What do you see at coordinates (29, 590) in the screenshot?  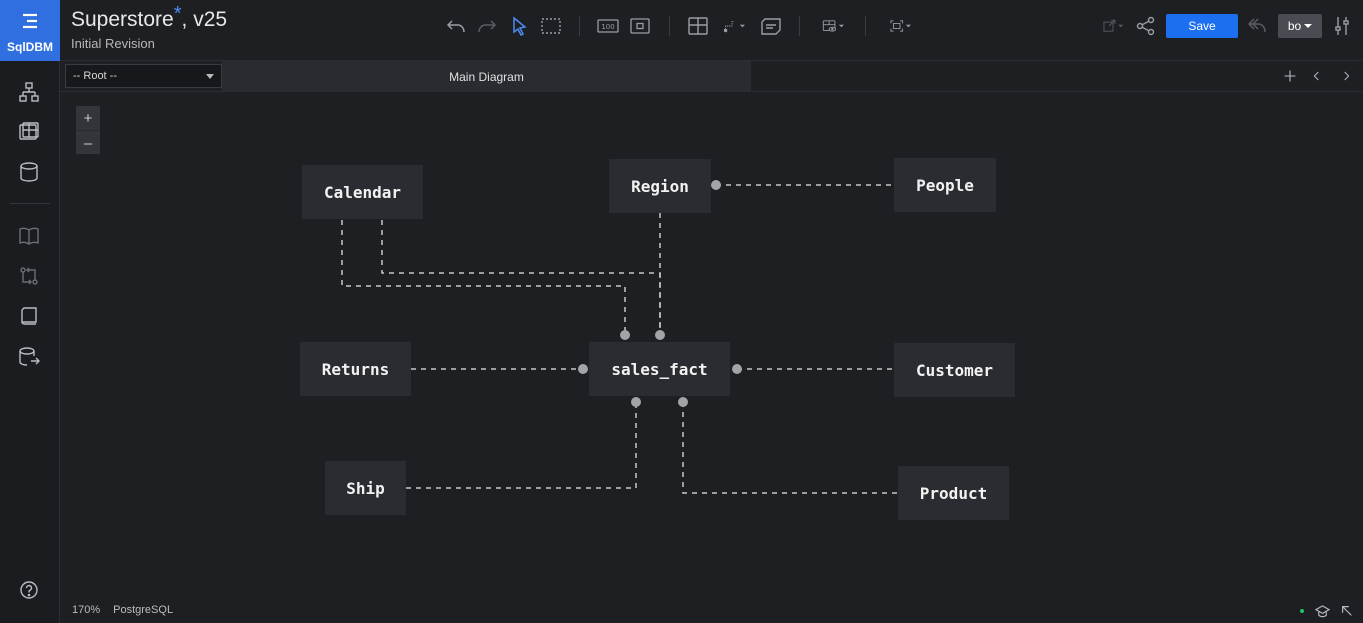 I see `help-icon` at bounding box center [29, 590].